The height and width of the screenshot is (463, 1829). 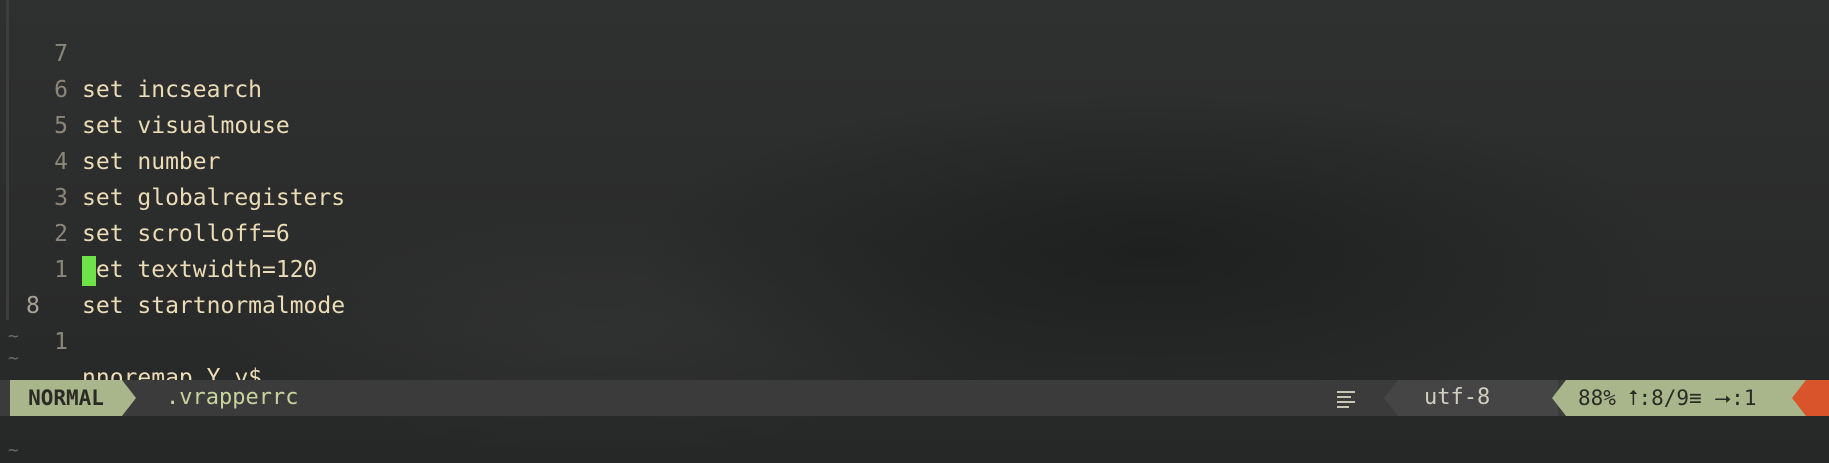 I want to click on column-position: :1, so click(x=1744, y=398).